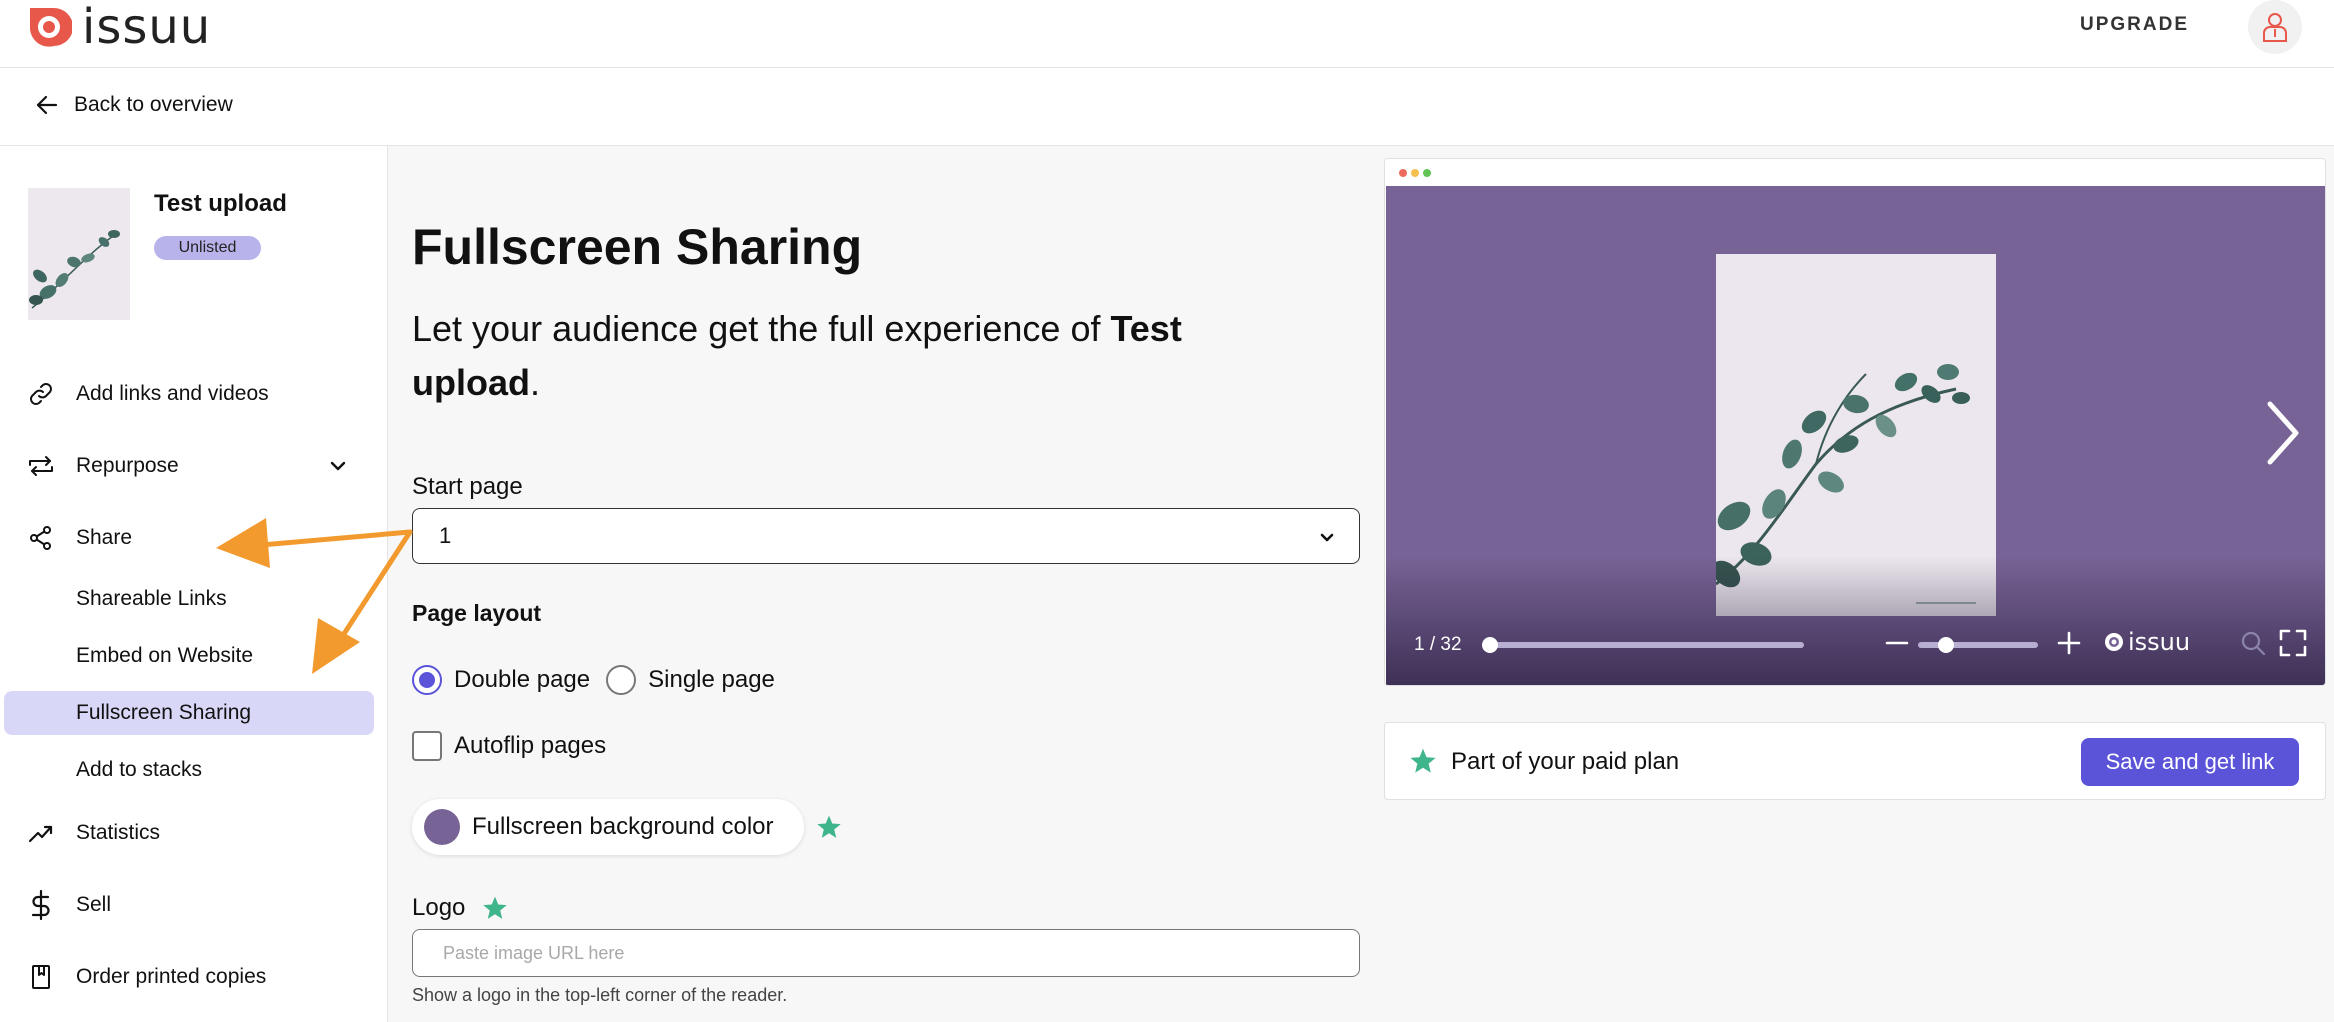  I want to click on sidebar-subitem-label: Embed on Website, so click(165, 655).